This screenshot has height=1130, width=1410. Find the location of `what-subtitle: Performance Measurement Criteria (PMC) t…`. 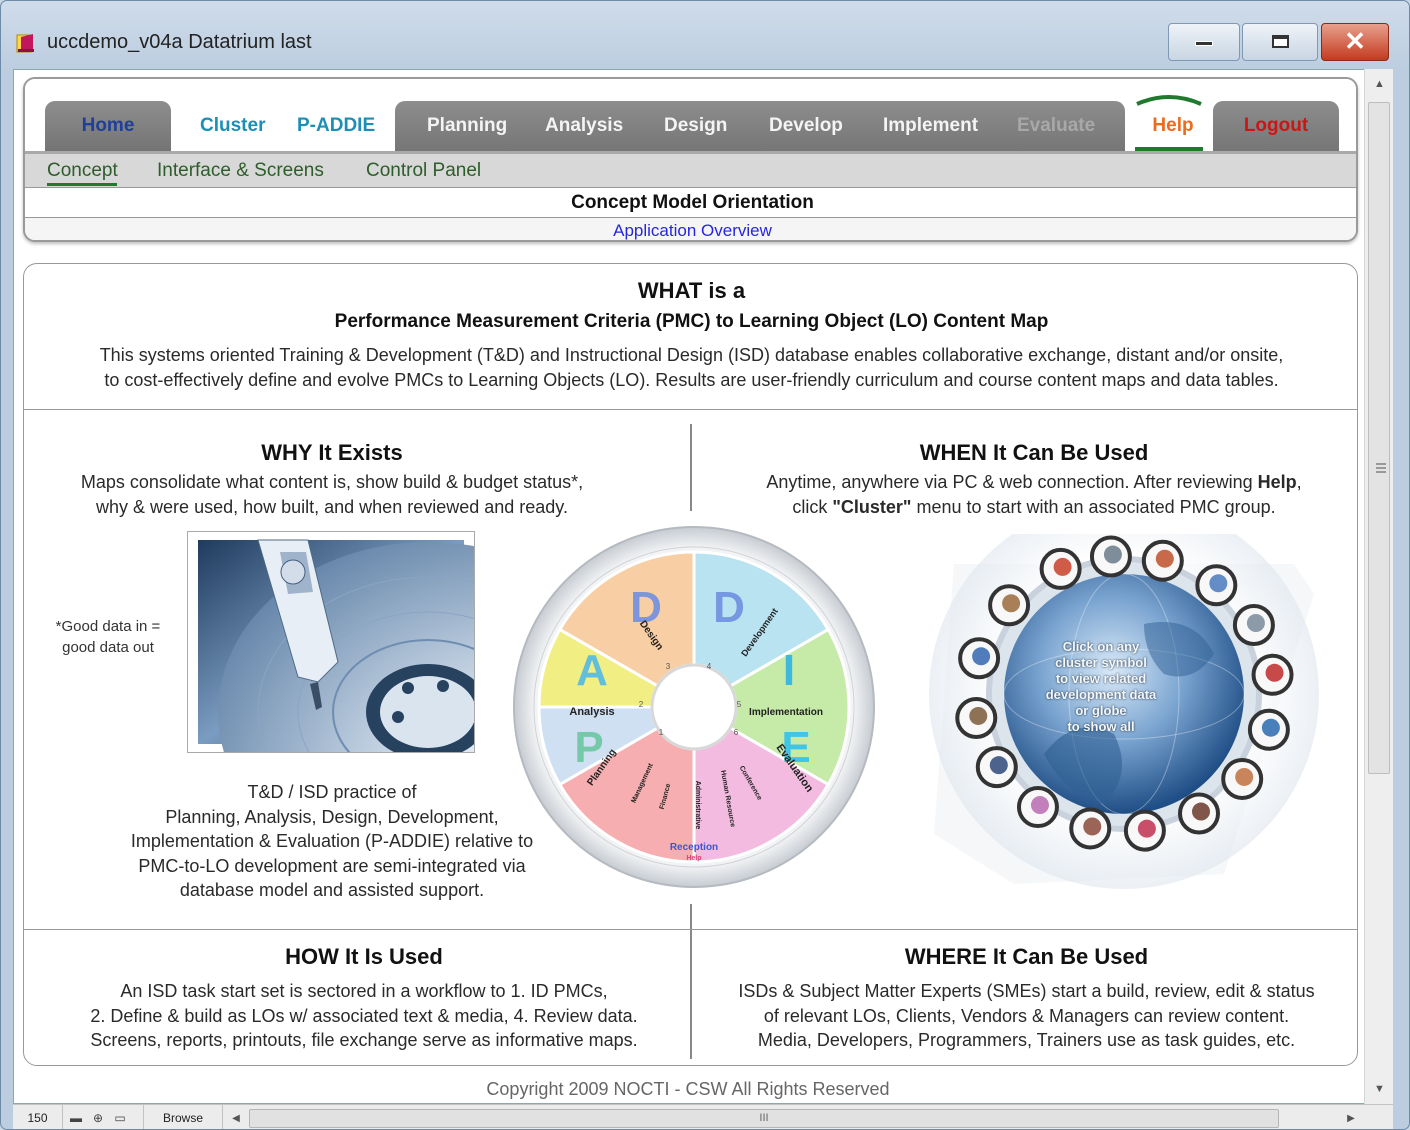

what-subtitle: Performance Measurement Criteria (PMC) t… is located at coordinates (691, 321).